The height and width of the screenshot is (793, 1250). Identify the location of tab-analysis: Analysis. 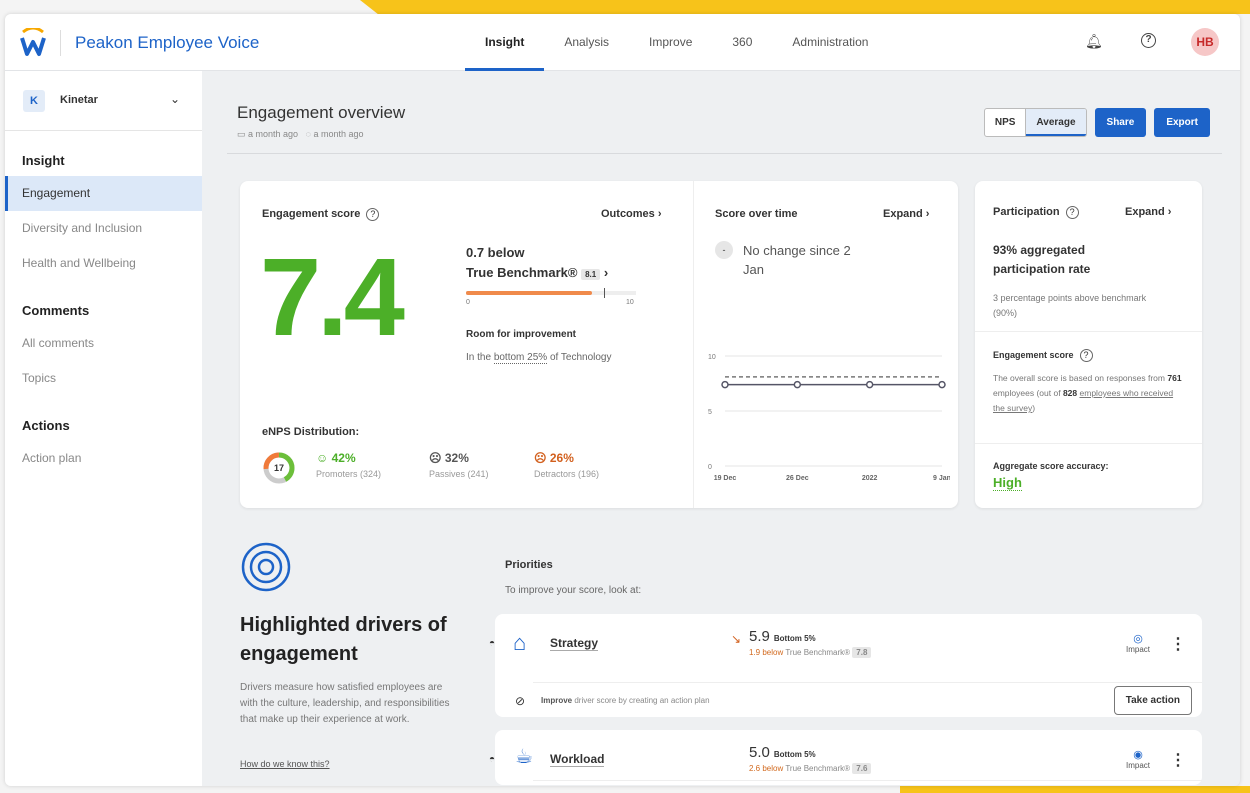
(586, 42).